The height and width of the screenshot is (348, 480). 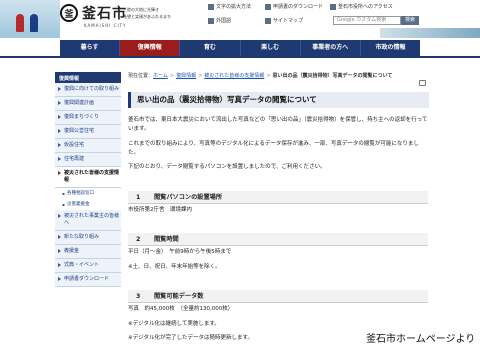 I want to click on util-link-access: 釜石市役所へのアクセス, so click(x=361, y=6).